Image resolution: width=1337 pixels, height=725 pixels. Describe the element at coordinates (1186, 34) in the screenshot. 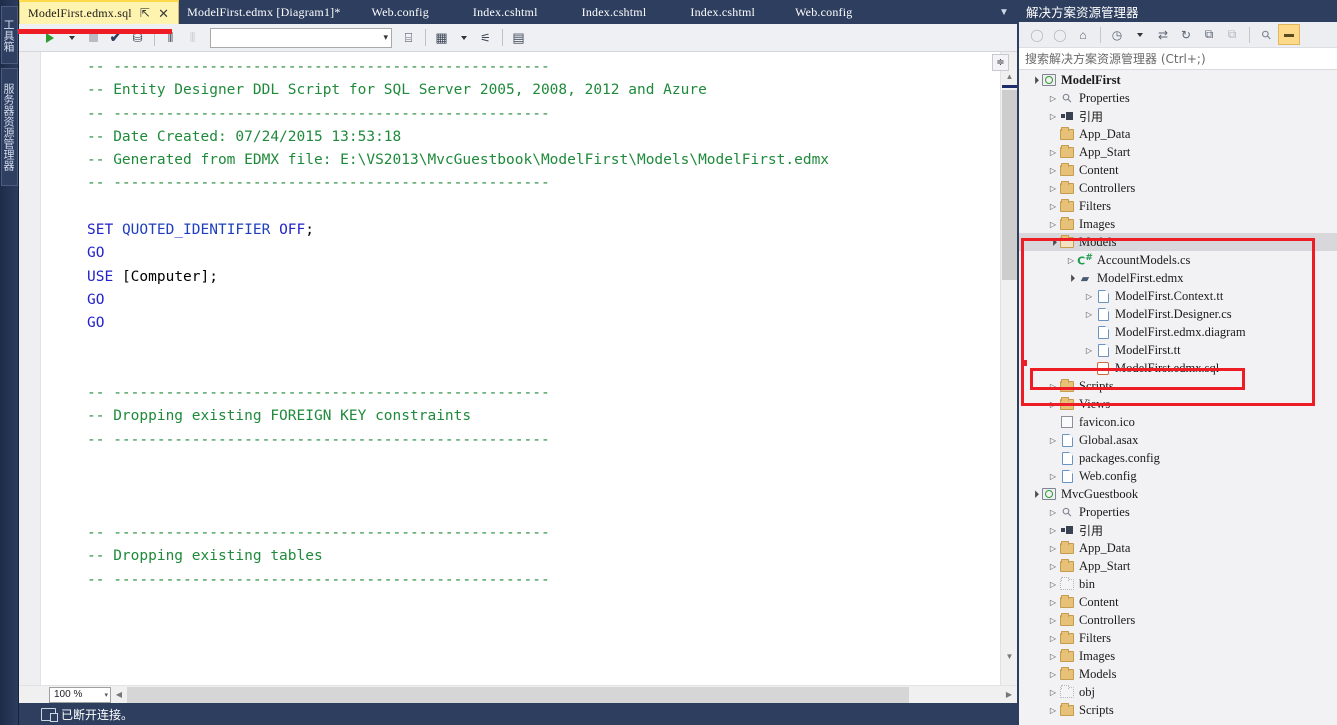

I see `refresh-button: ↻` at that location.